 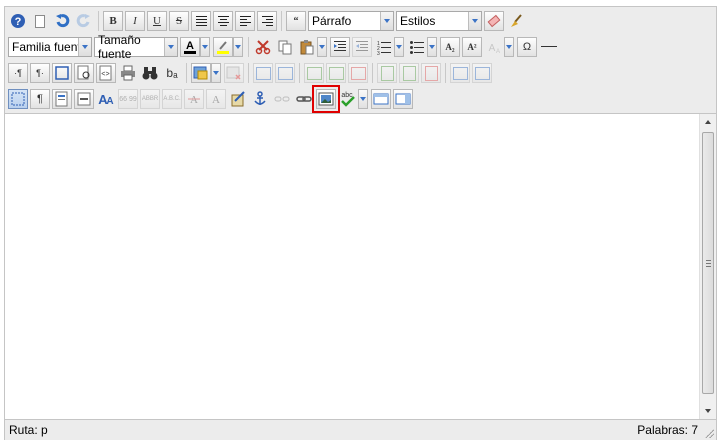 I want to click on highlight-color-icon, so click(x=223, y=47).